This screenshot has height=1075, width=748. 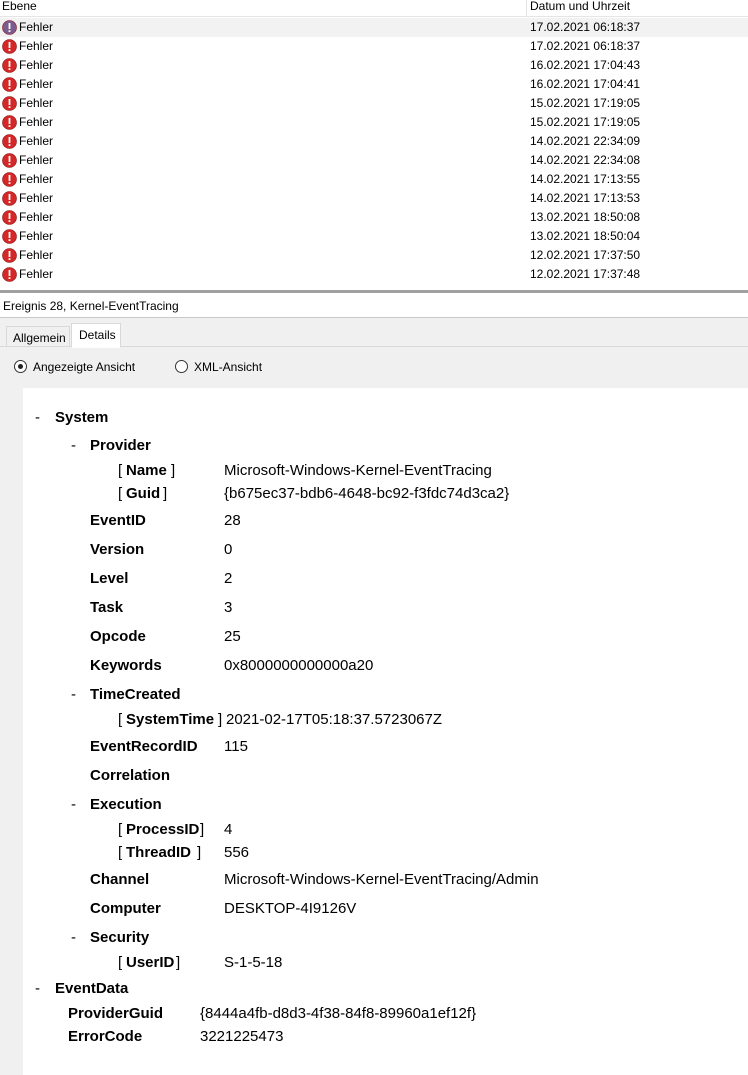 What do you see at coordinates (585, 236) in the screenshot?
I see `row-datetime: 13.02.2021 18:50:04` at bounding box center [585, 236].